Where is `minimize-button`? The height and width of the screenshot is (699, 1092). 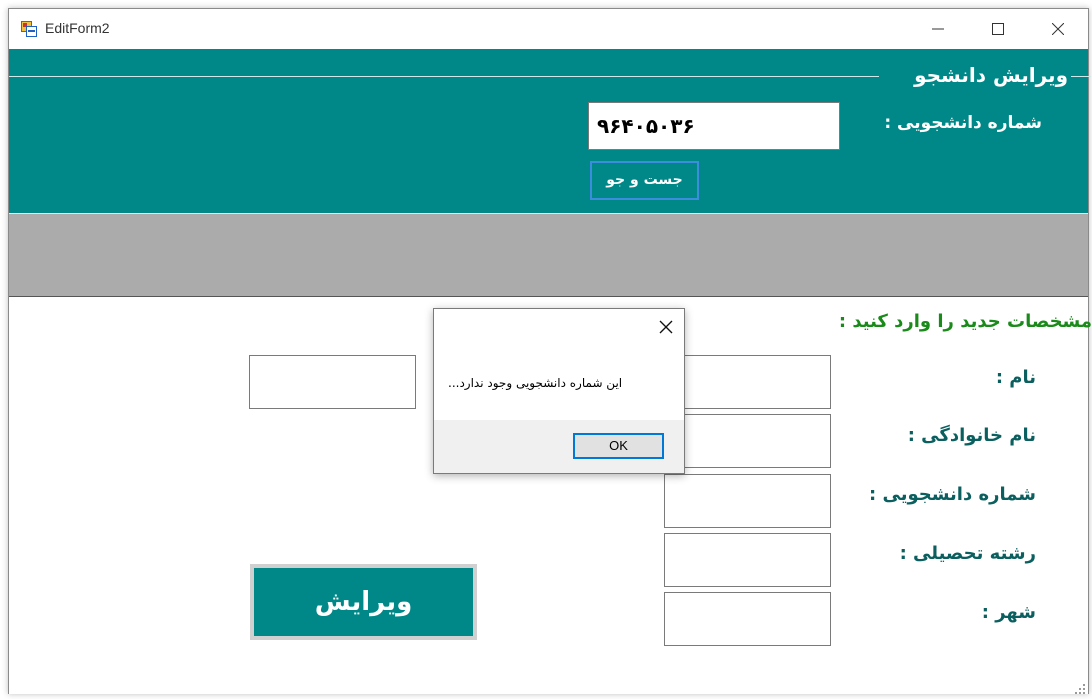
minimize-button is located at coordinates (938, 29).